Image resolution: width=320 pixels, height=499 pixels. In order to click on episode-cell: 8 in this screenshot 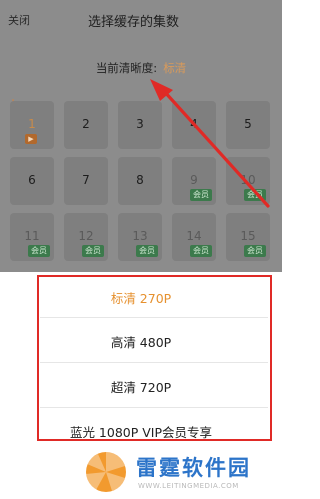, I will do `click(140, 181)`.